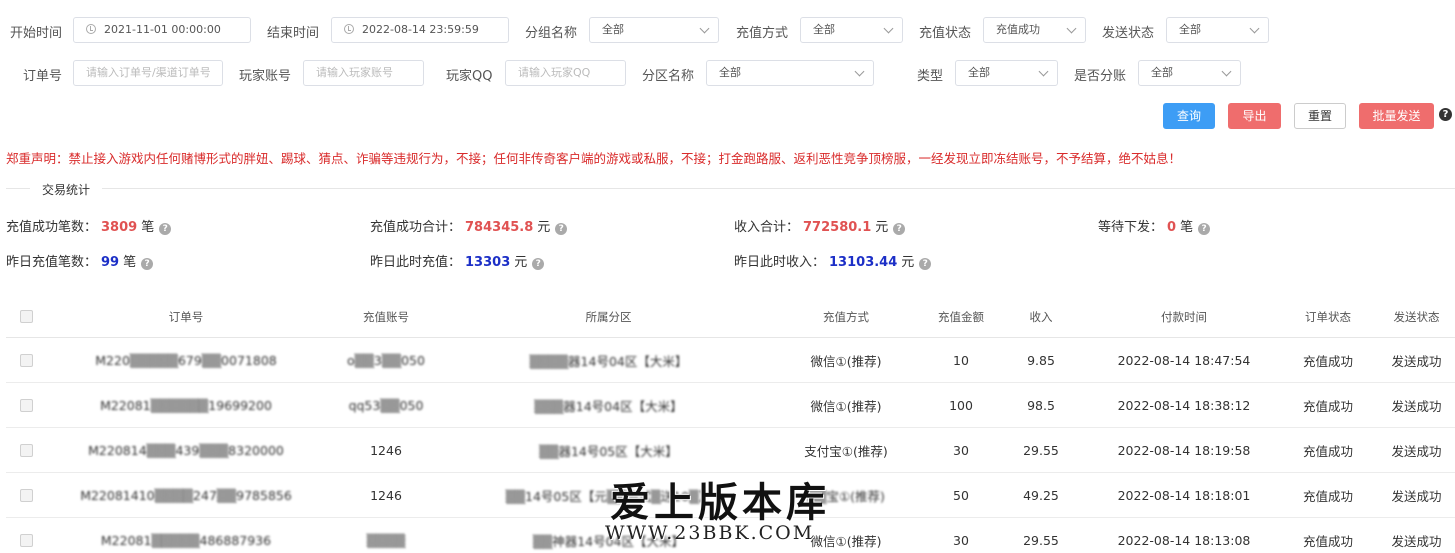 This screenshot has width=1455, height=553. I want to click on select-all-checkbox-cell, so click(26, 316).